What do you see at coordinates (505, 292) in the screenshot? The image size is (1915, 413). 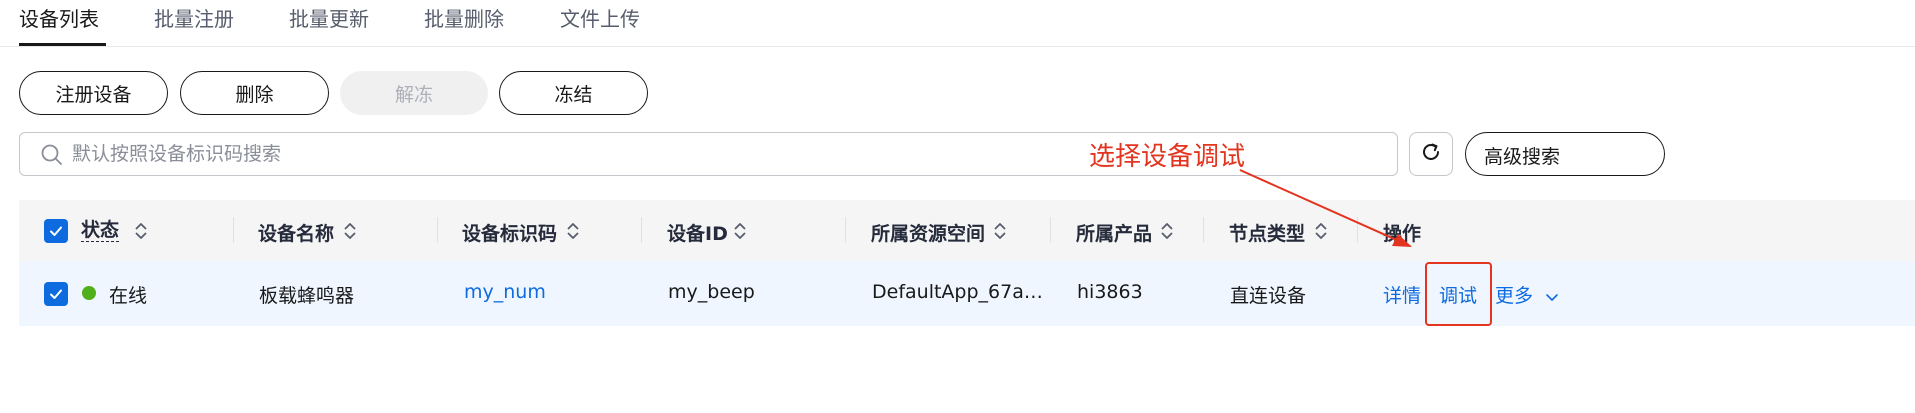 I see `identifier-link: my_num` at bounding box center [505, 292].